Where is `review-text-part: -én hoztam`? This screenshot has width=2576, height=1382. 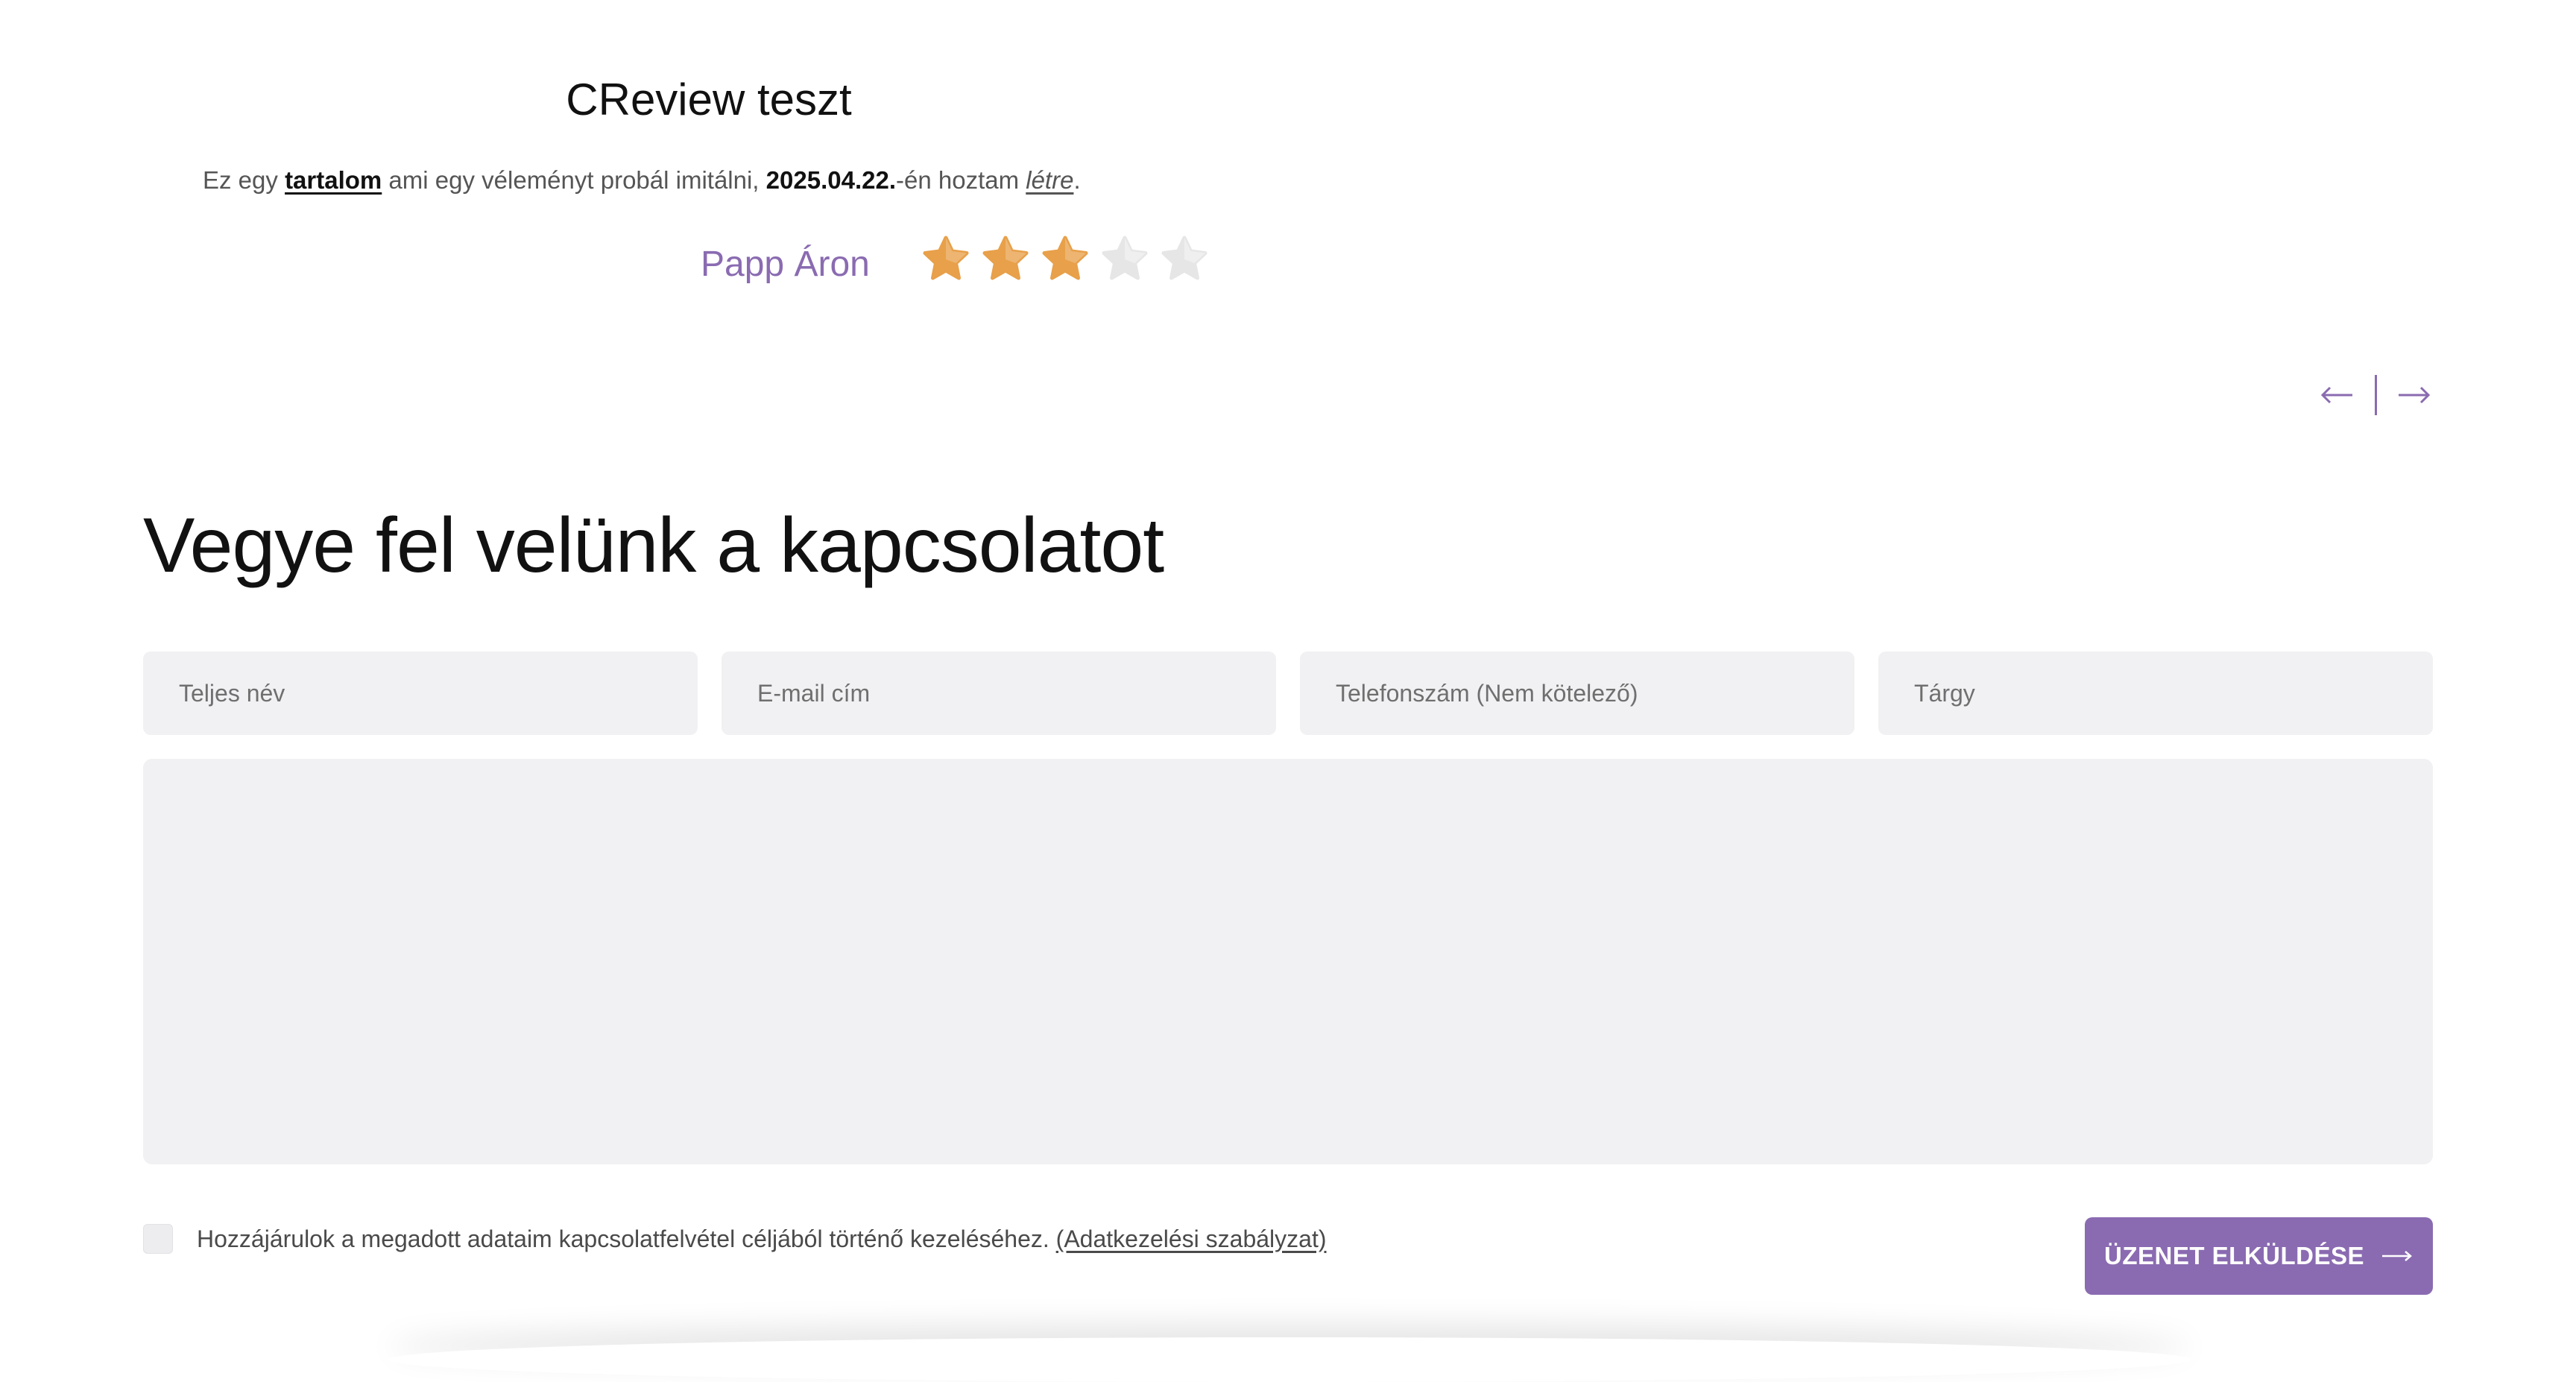
review-text-part: -én hoztam is located at coordinates (961, 180).